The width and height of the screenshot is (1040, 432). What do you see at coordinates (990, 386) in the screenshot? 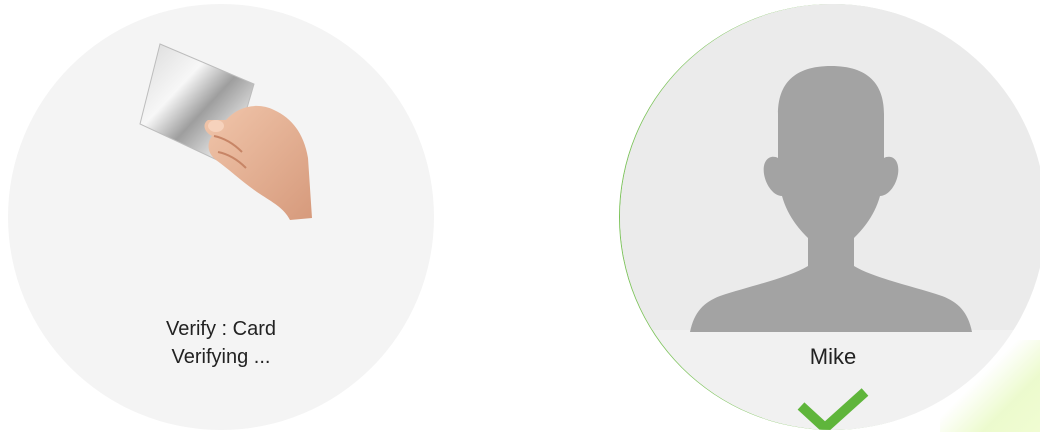
I see `decorative-glow` at bounding box center [990, 386].